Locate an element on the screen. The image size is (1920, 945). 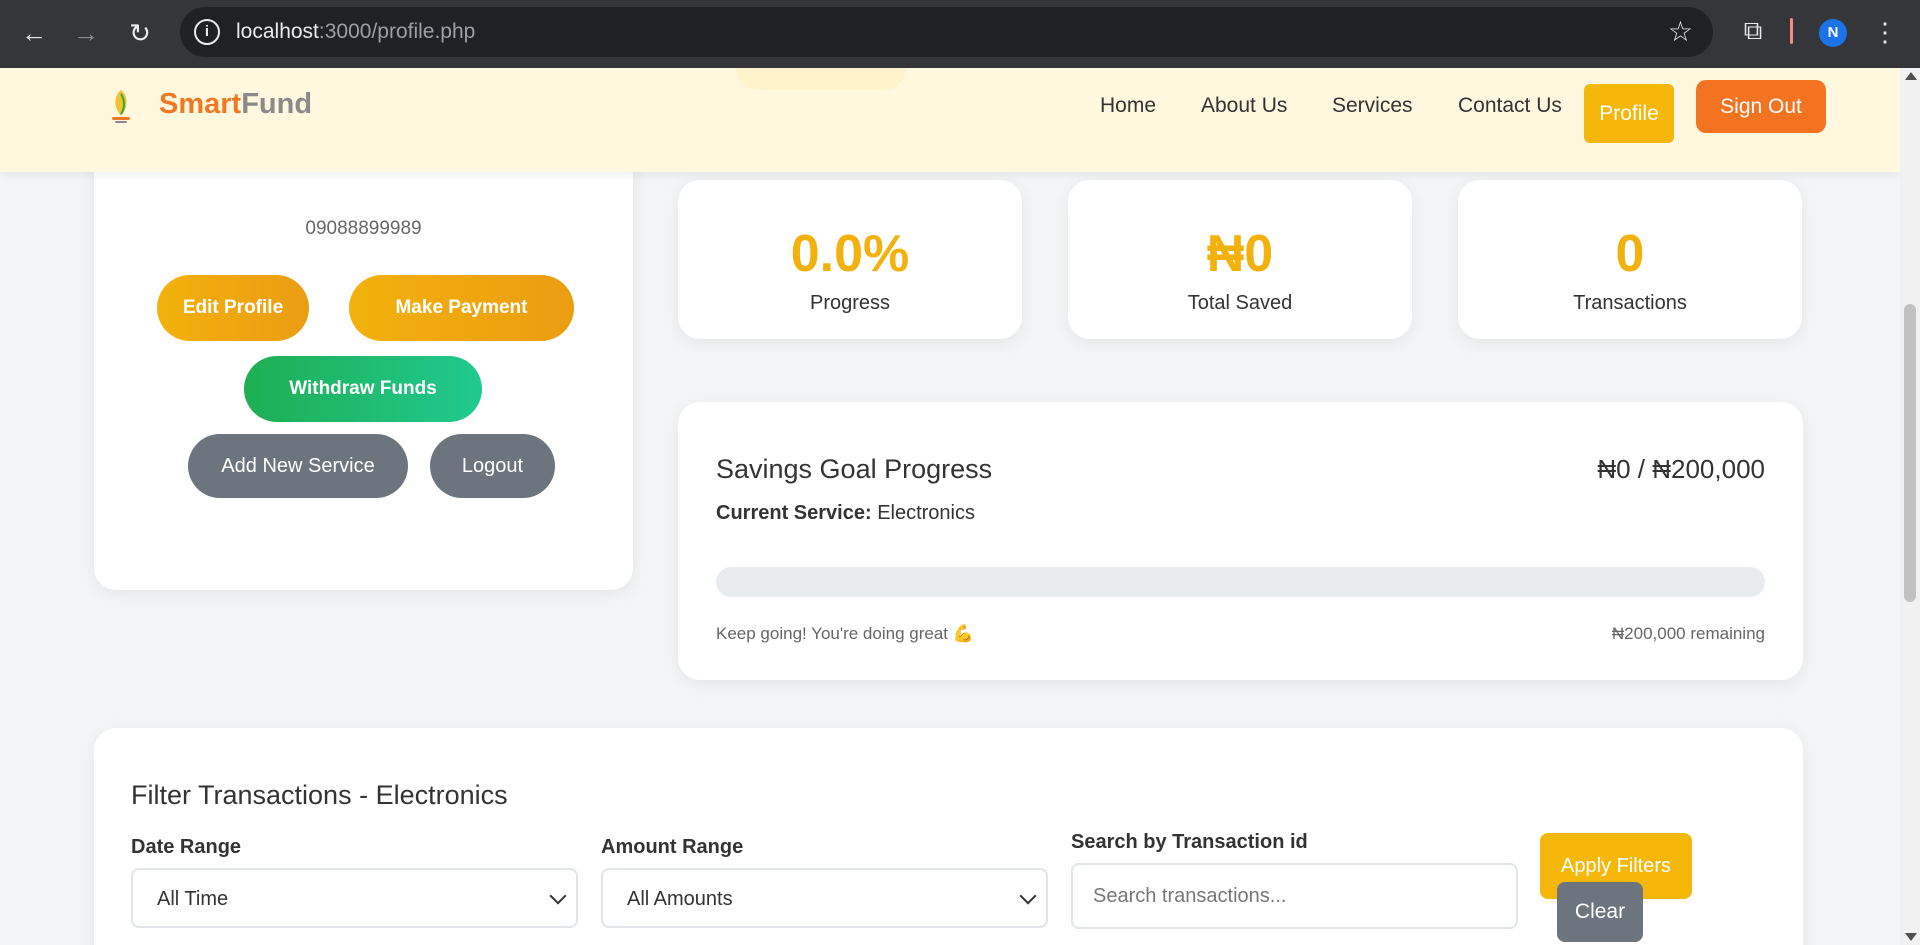
clear-filters-button: Clear is located at coordinates (1600, 912).